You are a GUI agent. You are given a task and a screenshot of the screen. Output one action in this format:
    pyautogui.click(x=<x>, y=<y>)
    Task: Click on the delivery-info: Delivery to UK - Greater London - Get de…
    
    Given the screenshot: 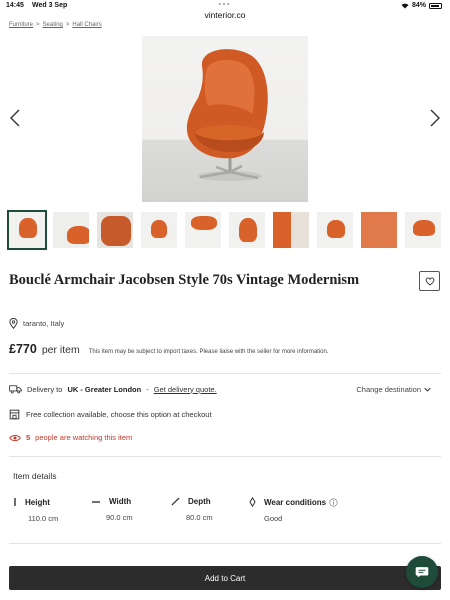 What is the action you would take?
    pyautogui.click(x=113, y=389)
    